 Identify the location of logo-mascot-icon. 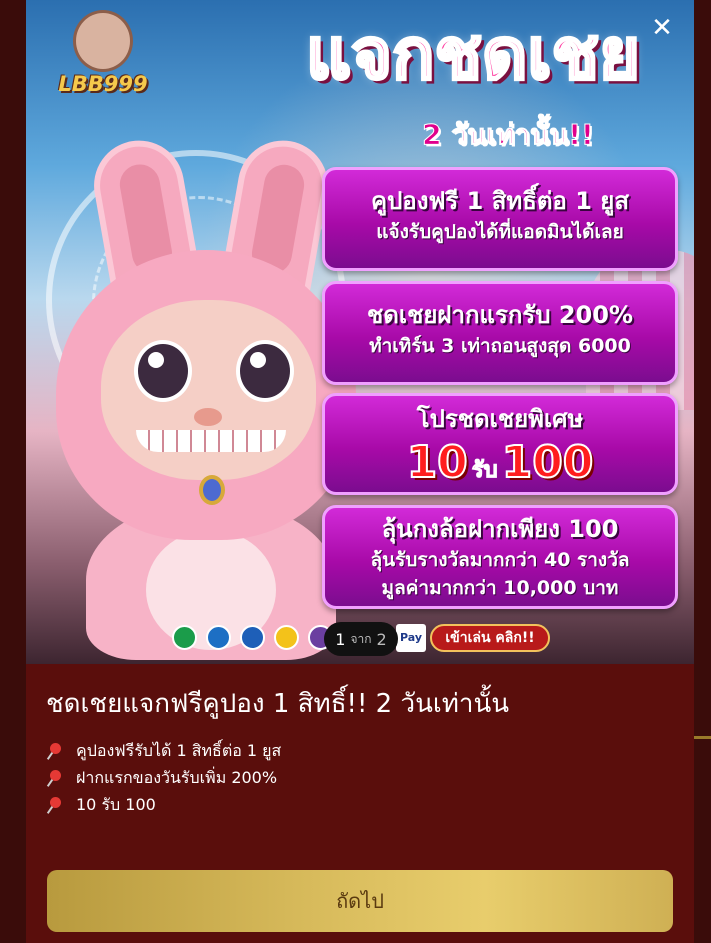
(103, 41).